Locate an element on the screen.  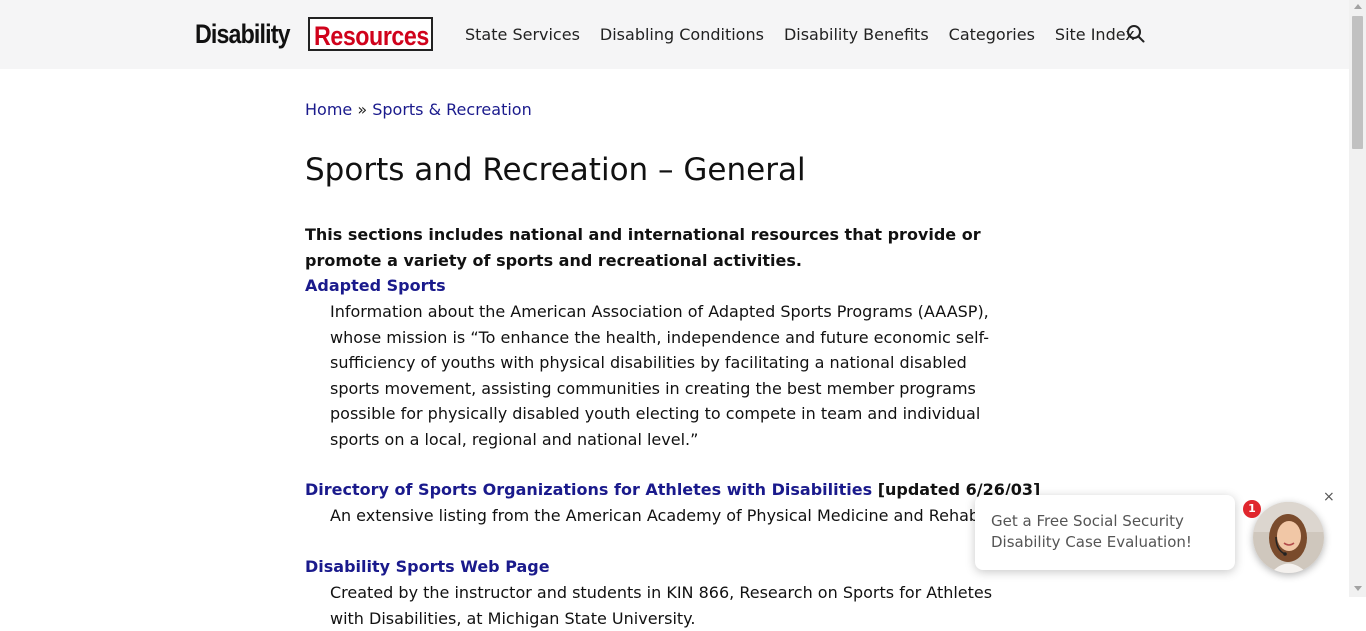
search-icon is located at coordinates (1135, 33).